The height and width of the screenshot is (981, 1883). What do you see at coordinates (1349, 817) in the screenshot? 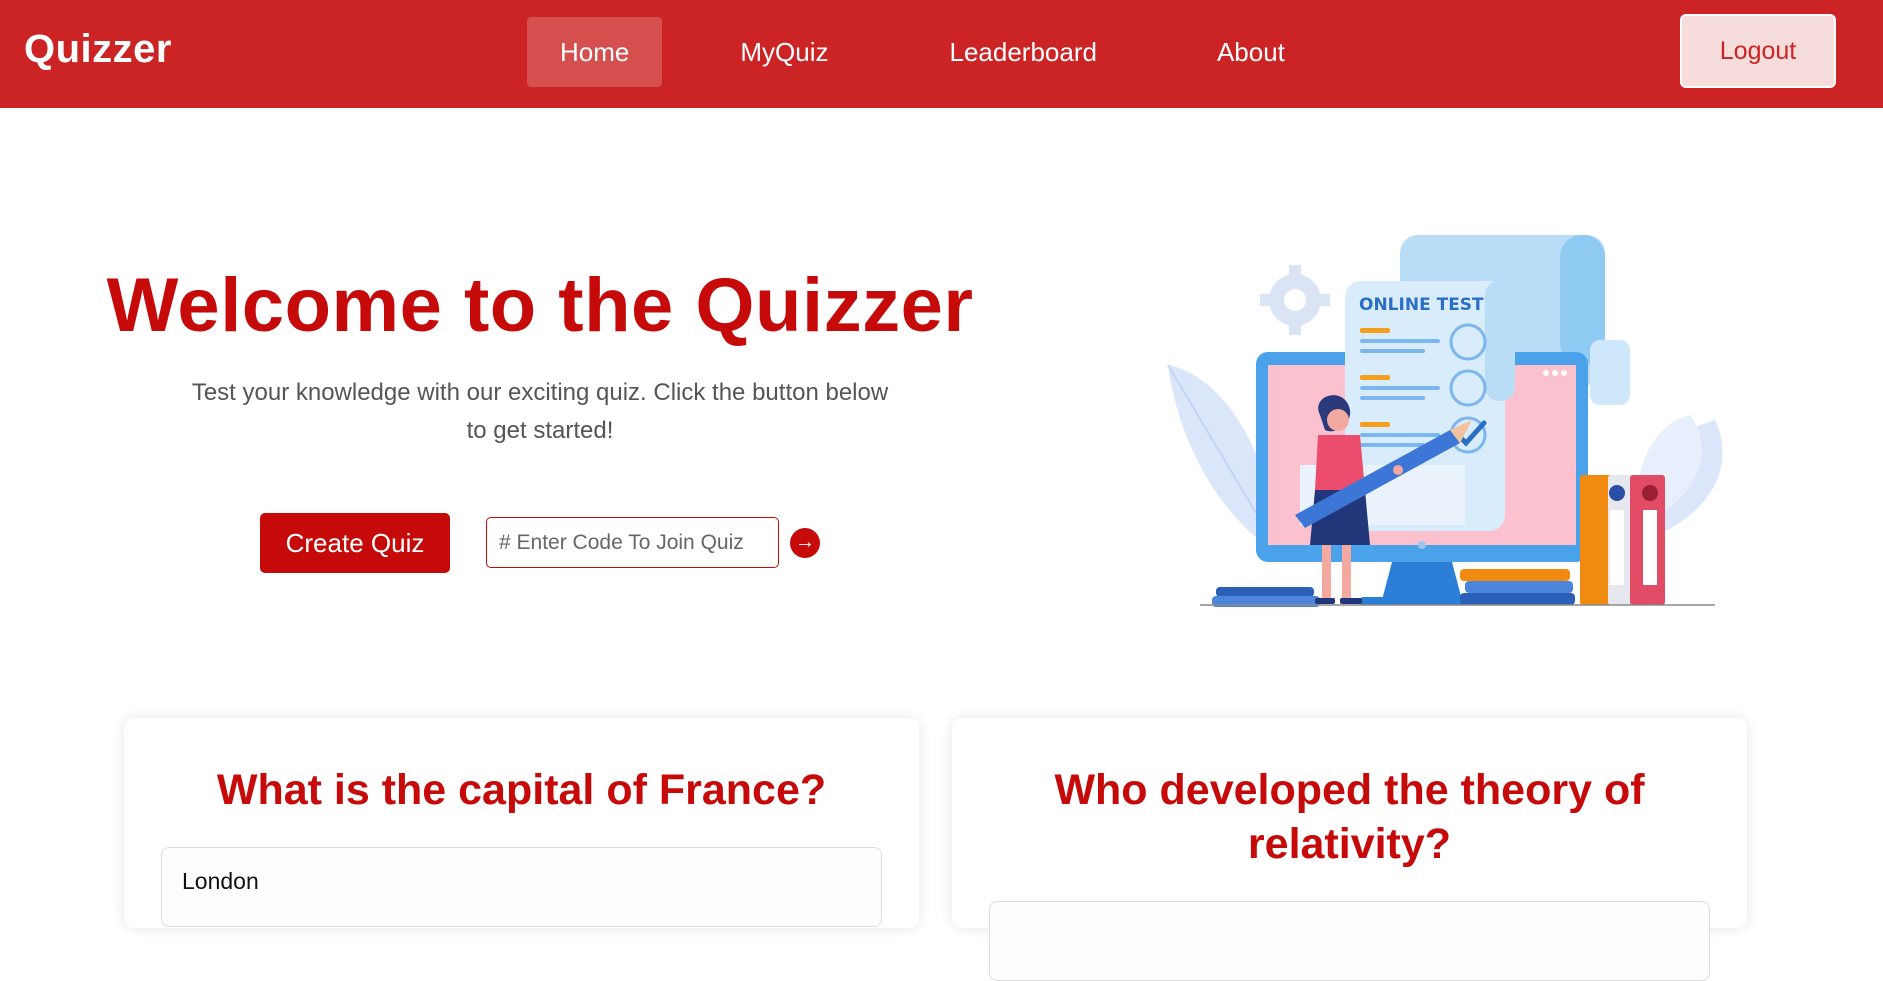
I see `quiz-question: Who developed the theory of relativity?` at bounding box center [1349, 817].